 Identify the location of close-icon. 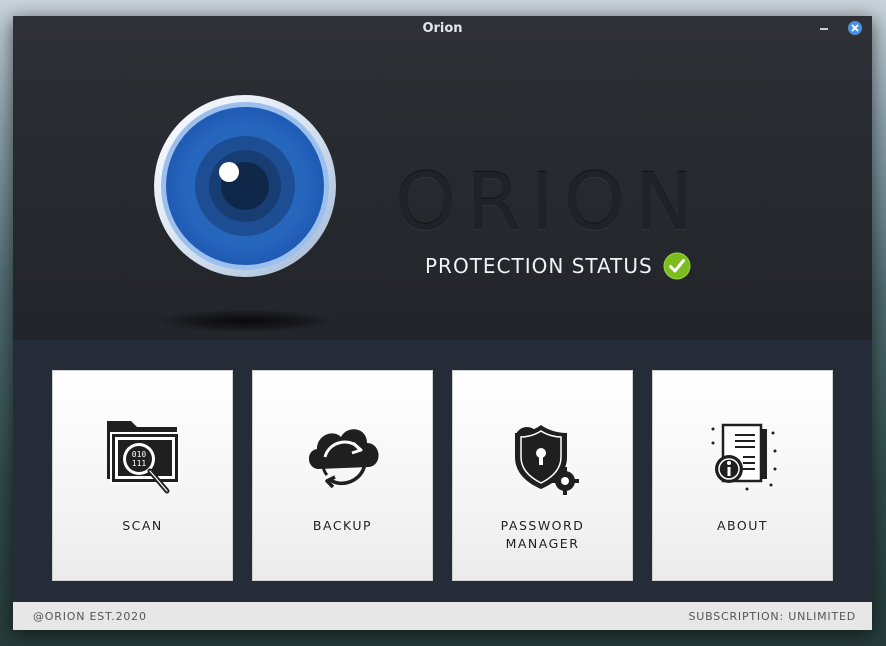
(855, 28).